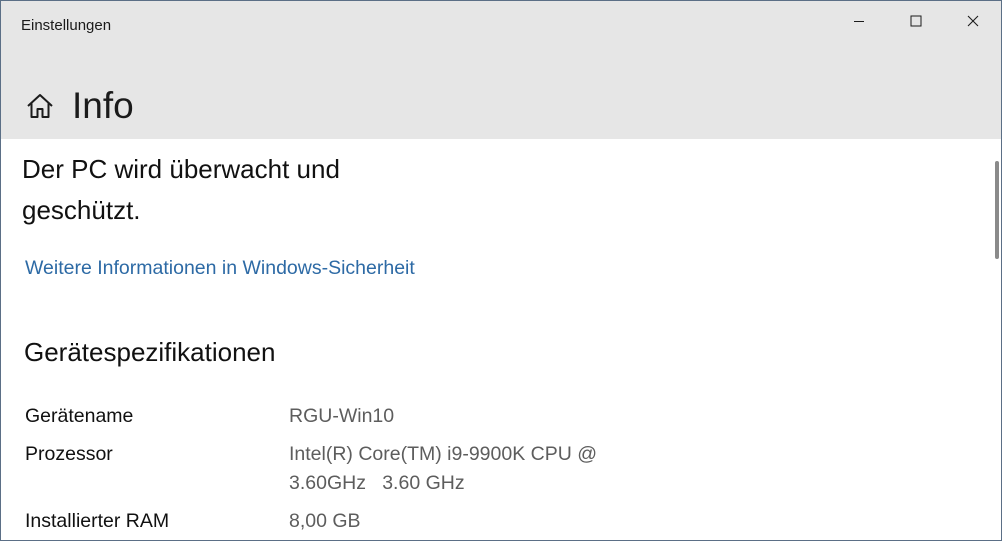 Image resolution: width=1002 pixels, height=541 pixels. I want to click on device-specs-title: Gerätespezifikationen, so click(150, 352).